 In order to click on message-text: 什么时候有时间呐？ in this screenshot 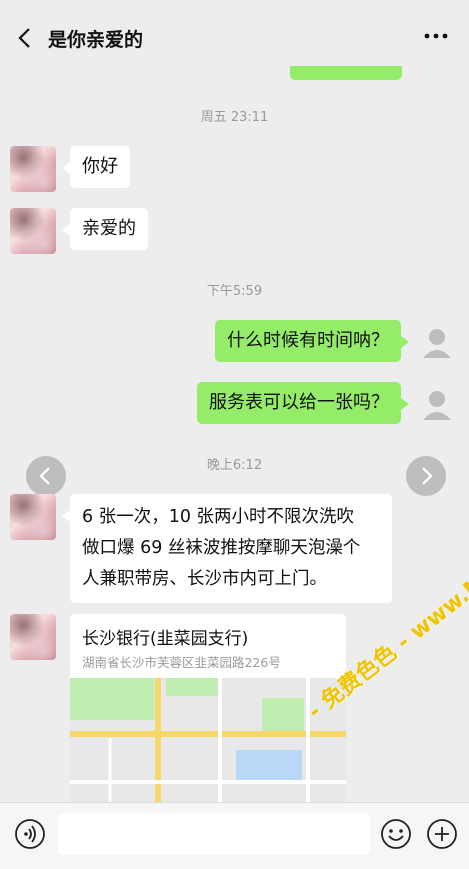, I will do `click(308, 340)`.